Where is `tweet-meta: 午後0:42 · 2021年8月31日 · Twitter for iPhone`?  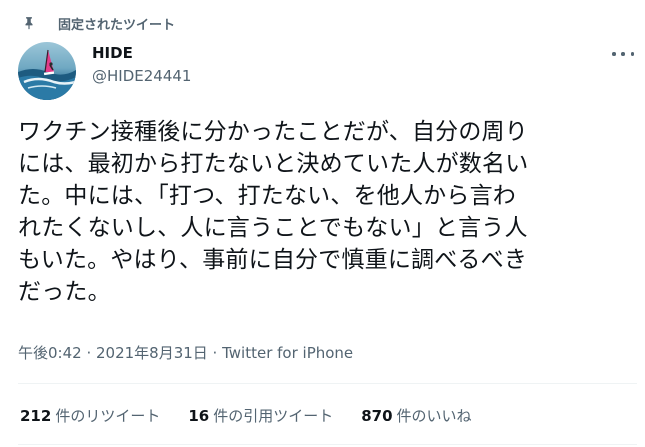 tweet-meta: 午後0:42 · 2021年8月31日 · Twitter for iPhone is located at coordinates (185, 352).